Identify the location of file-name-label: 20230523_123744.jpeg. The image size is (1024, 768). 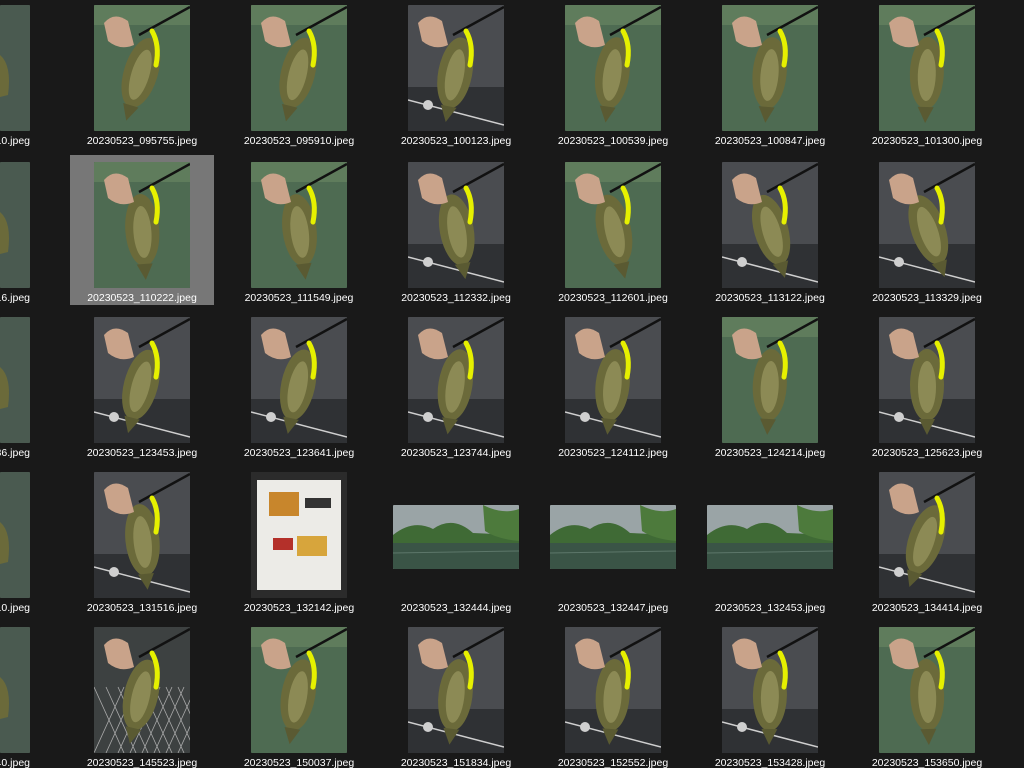
(456, 453).